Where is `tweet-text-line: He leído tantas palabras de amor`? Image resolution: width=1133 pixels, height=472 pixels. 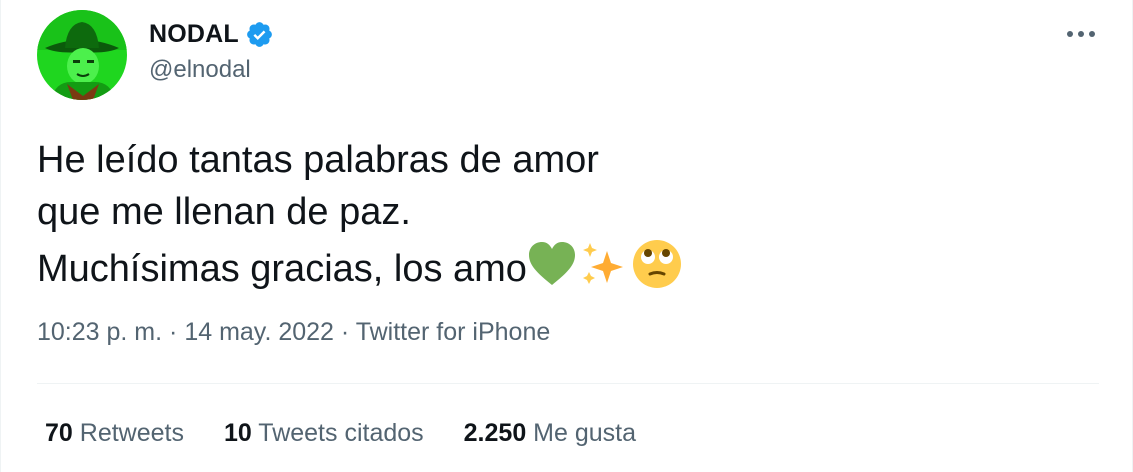
tweet-text-line: He leído tantas palabras de amor is located at coordinates (318, 160).